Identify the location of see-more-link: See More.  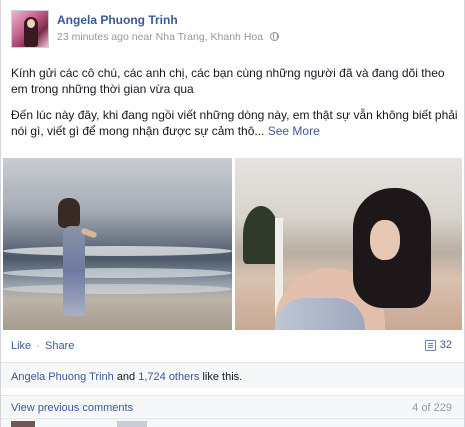
(294, 131).